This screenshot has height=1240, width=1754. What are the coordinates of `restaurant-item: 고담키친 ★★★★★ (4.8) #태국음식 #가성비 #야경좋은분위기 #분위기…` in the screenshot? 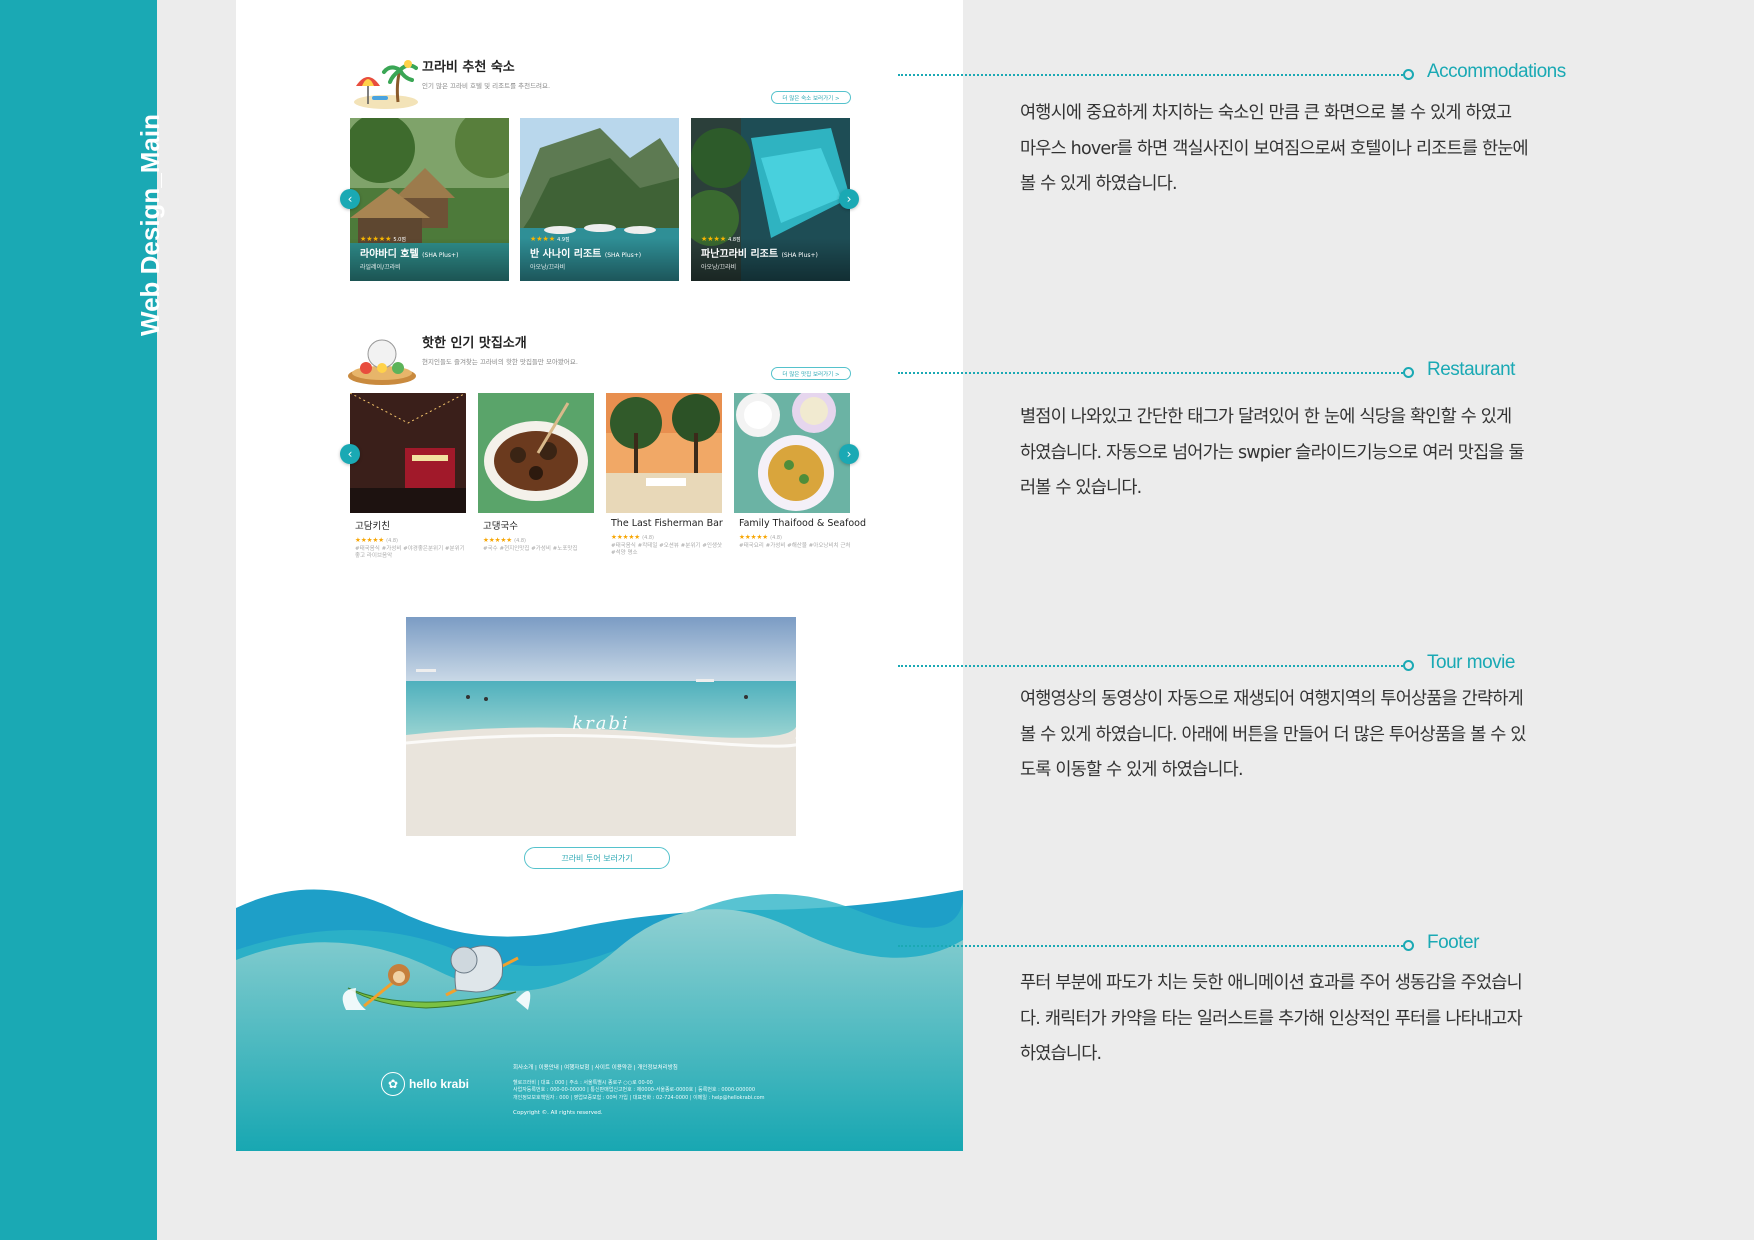 It's located at (413, 539).